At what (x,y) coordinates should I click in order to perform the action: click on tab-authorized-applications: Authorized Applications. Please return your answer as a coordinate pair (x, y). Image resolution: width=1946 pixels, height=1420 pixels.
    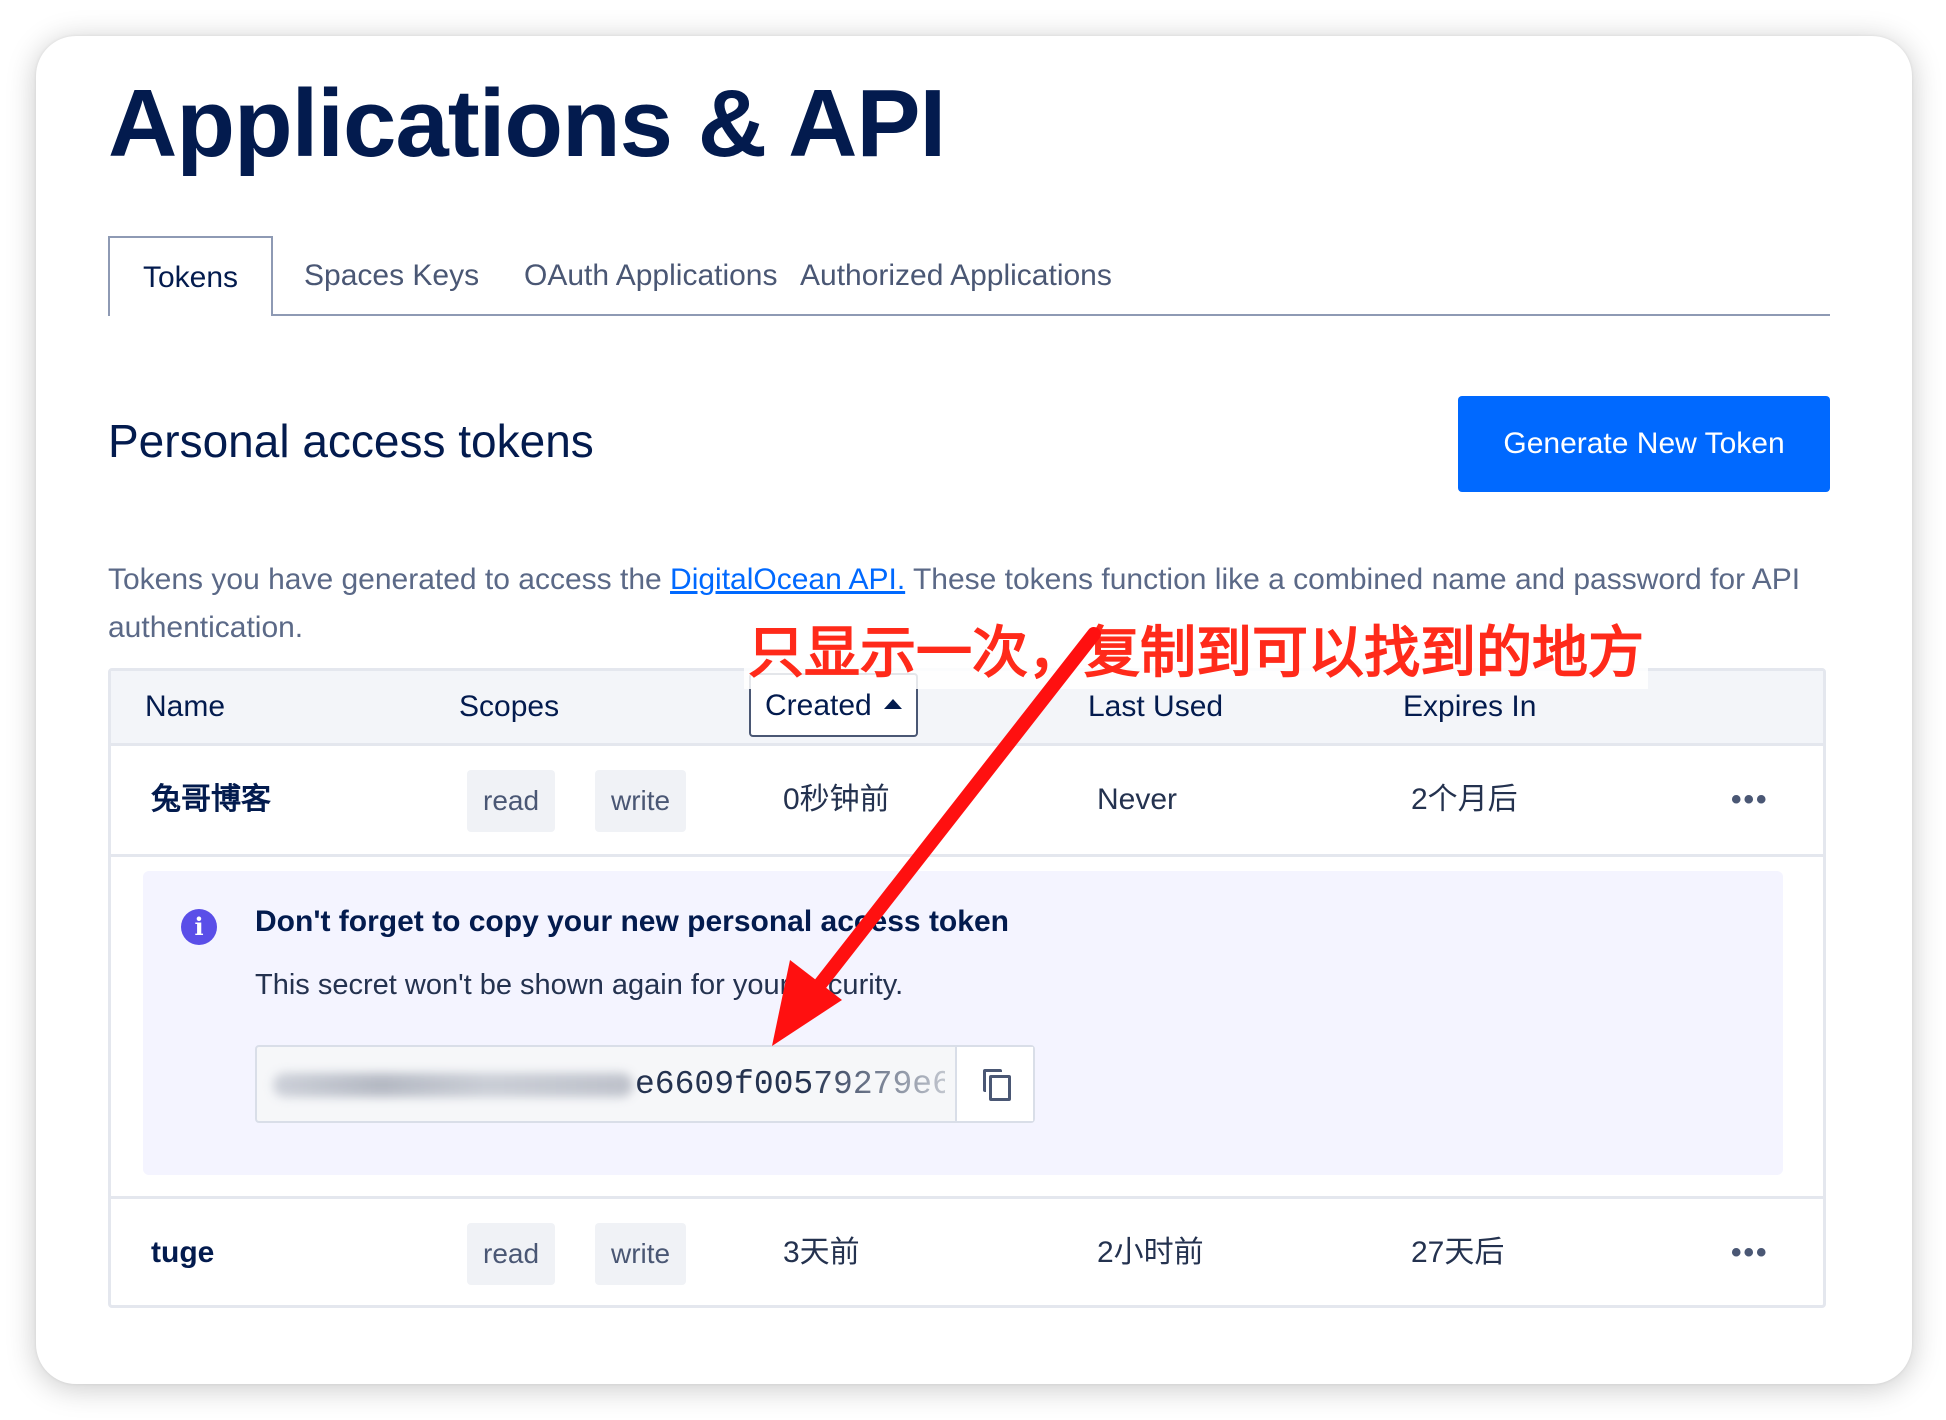
    Looking at the image, I should click on (956, 275).